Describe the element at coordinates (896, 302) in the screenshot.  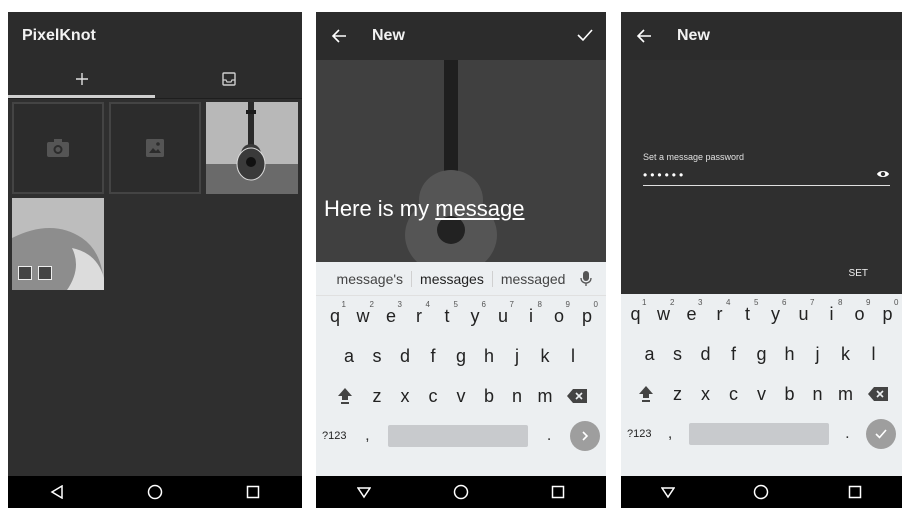
I see `key-hint: 0` at that location.